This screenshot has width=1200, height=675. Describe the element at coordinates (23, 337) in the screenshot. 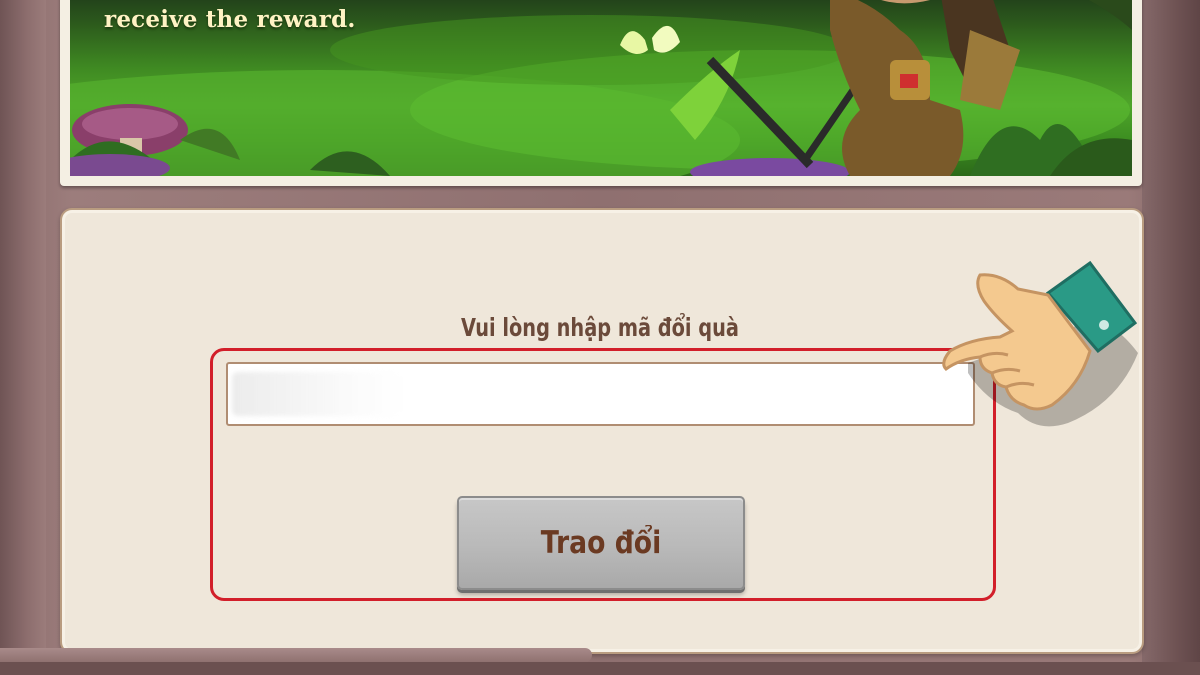

I see `frame-left-rail` at that location.